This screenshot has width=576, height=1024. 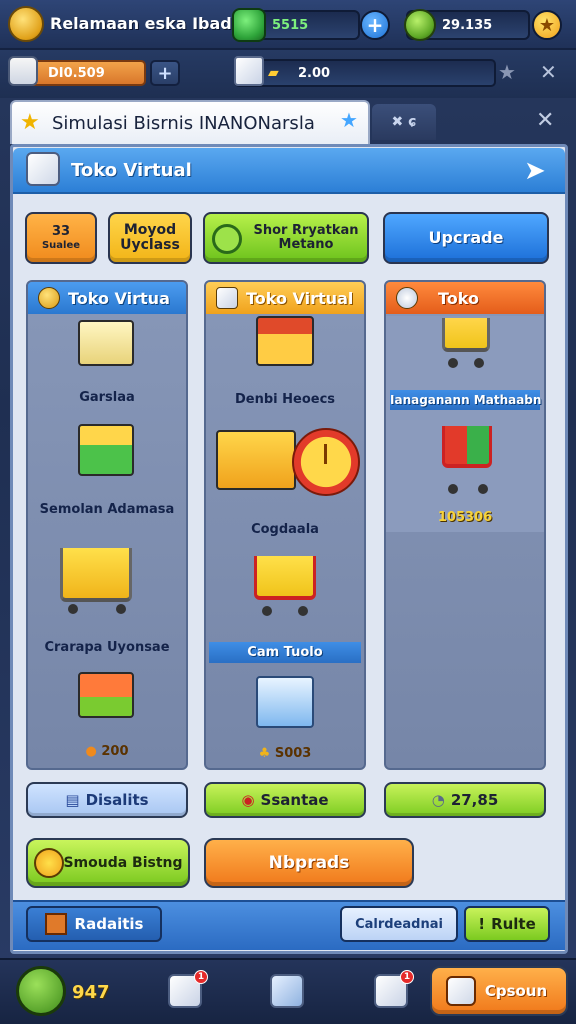 What do you see at coordinates (23, 71) in the screenshot?
I see `shop-icon` at bounding box center [23, 71].